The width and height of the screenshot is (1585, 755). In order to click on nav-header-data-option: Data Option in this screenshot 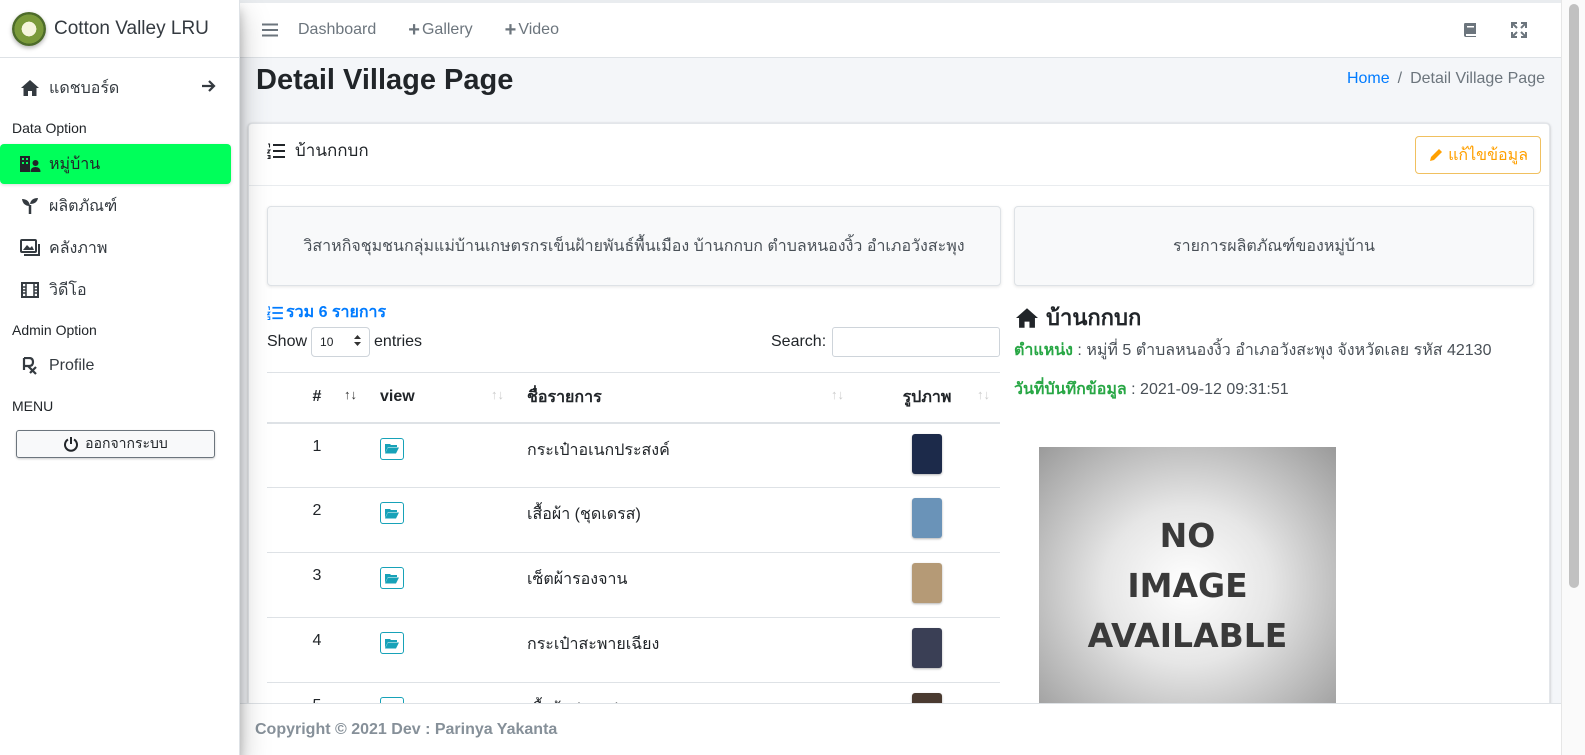, I will do `click(49, 128)`.